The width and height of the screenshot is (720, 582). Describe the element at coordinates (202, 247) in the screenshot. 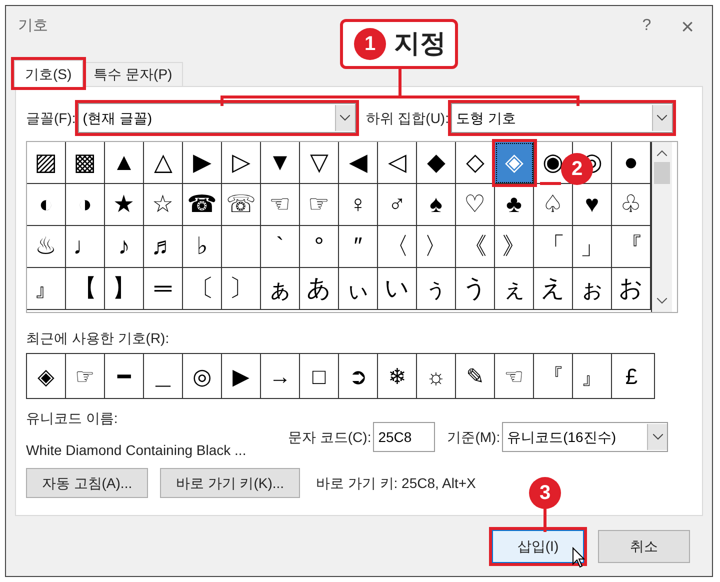

I see `symbol-cell: ♭` at that location.